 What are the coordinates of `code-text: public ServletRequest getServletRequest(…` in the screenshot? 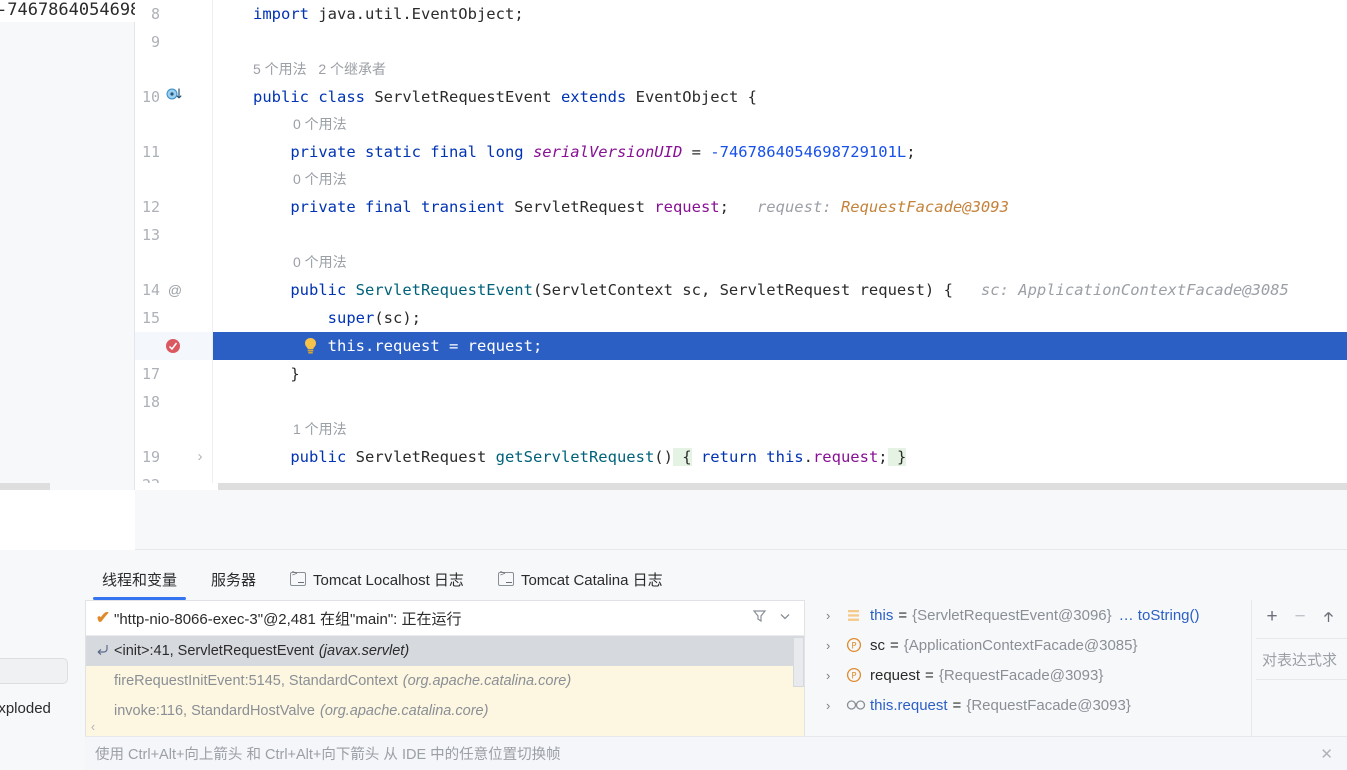 It's located at (580, 457).